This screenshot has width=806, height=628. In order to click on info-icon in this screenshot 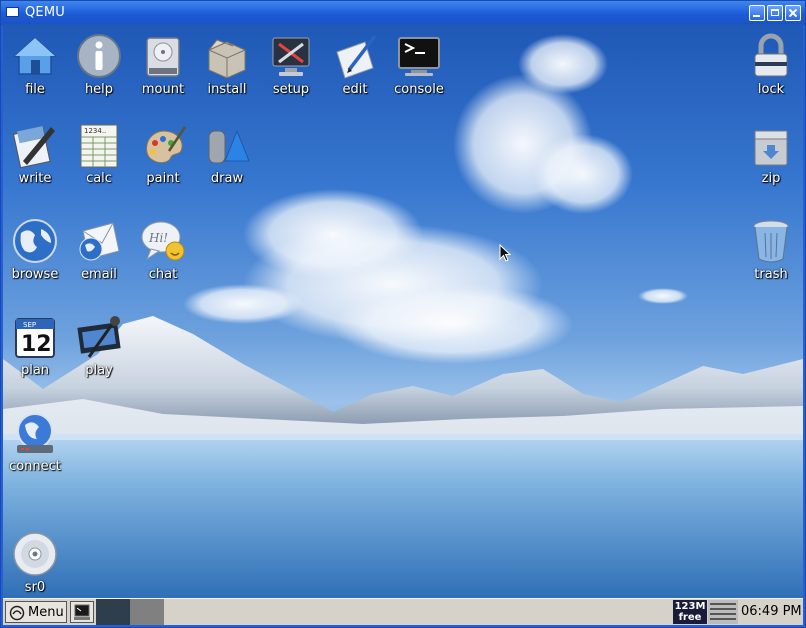, I will do `click(99, 56)`.